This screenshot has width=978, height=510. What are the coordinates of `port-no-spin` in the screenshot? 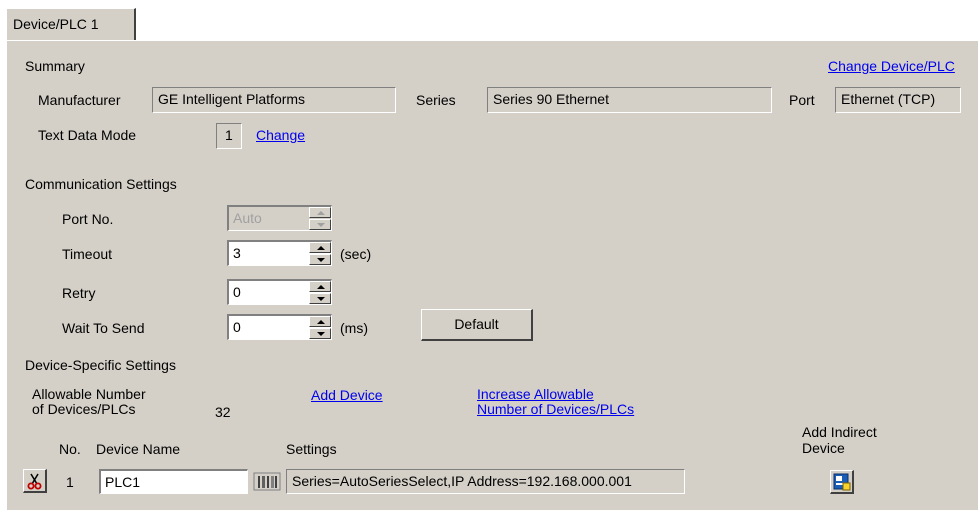 It's located at (320, 218).